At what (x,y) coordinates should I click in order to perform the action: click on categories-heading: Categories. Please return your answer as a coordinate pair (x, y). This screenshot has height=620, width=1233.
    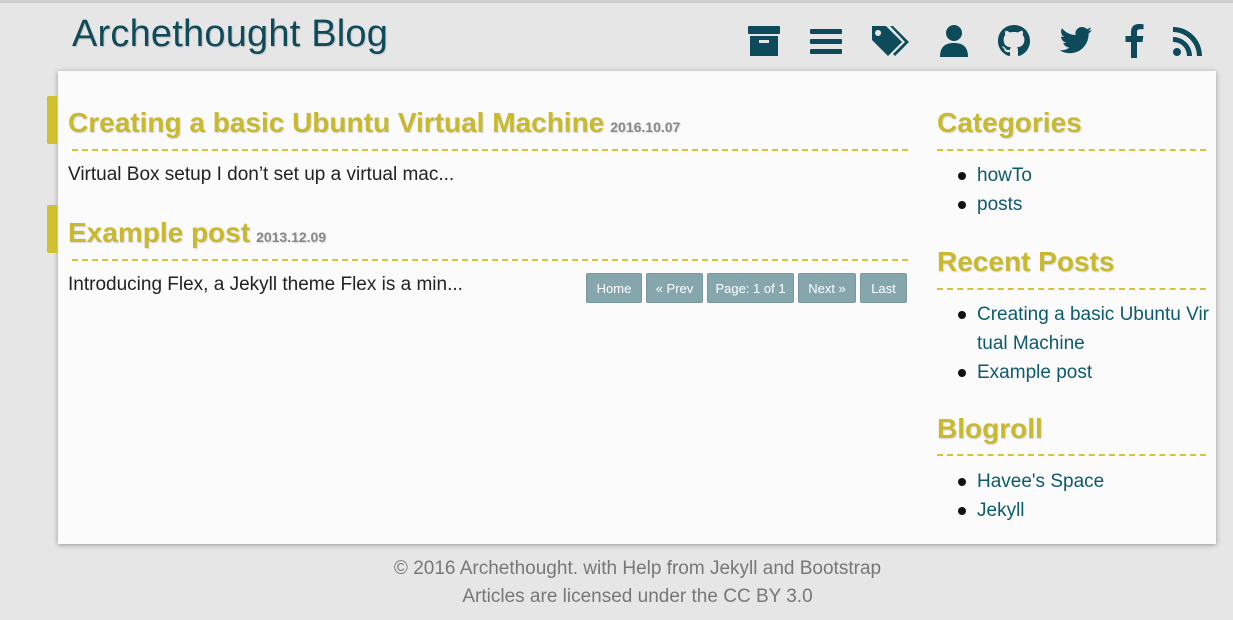
    Looking at the image, I should click on (1009, 122).